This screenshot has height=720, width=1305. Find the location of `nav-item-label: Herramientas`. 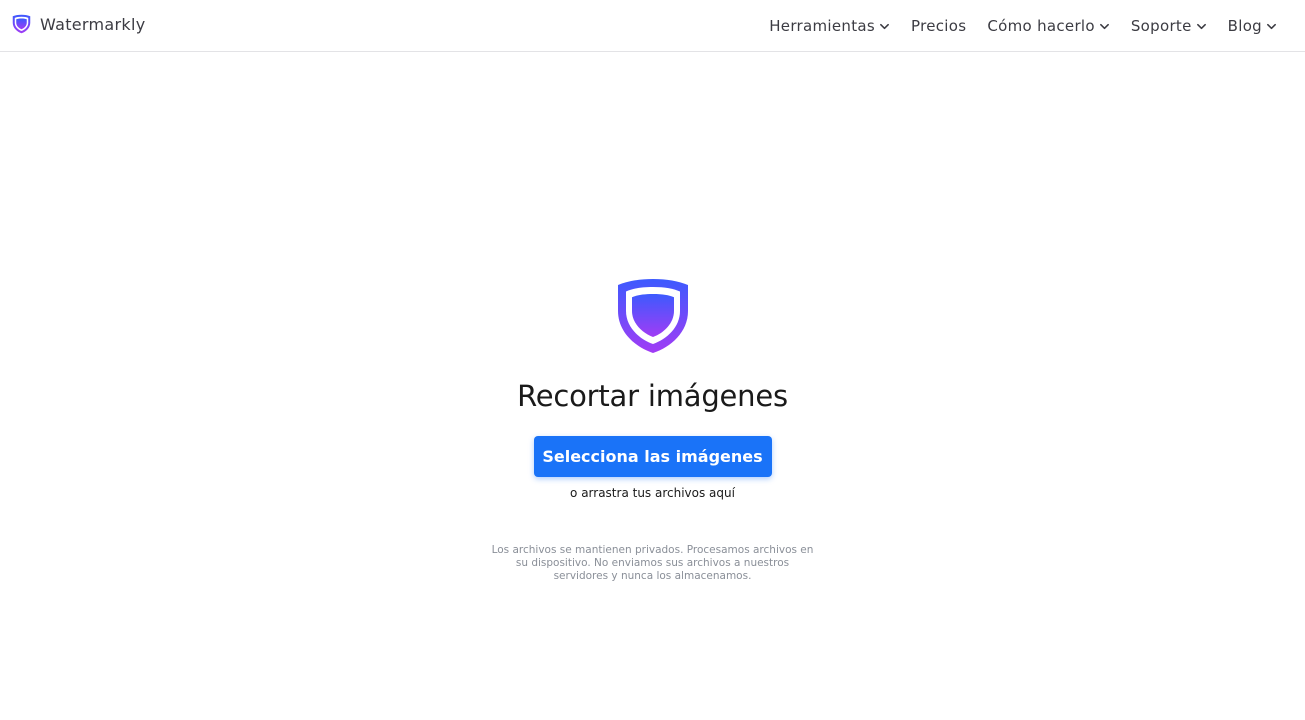

nav-item-label: Herramientas is located at coordinates (822, 26).